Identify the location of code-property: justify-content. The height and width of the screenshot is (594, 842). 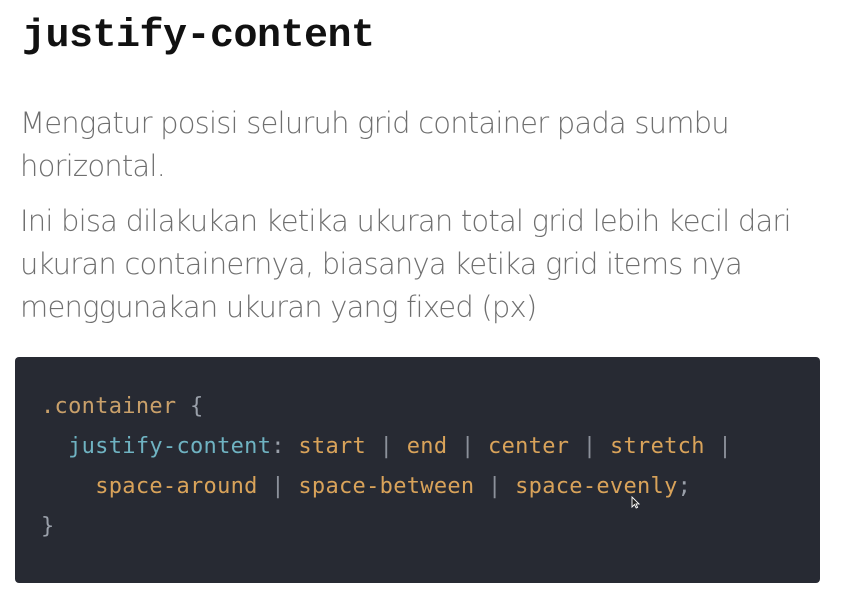
(170, 446).